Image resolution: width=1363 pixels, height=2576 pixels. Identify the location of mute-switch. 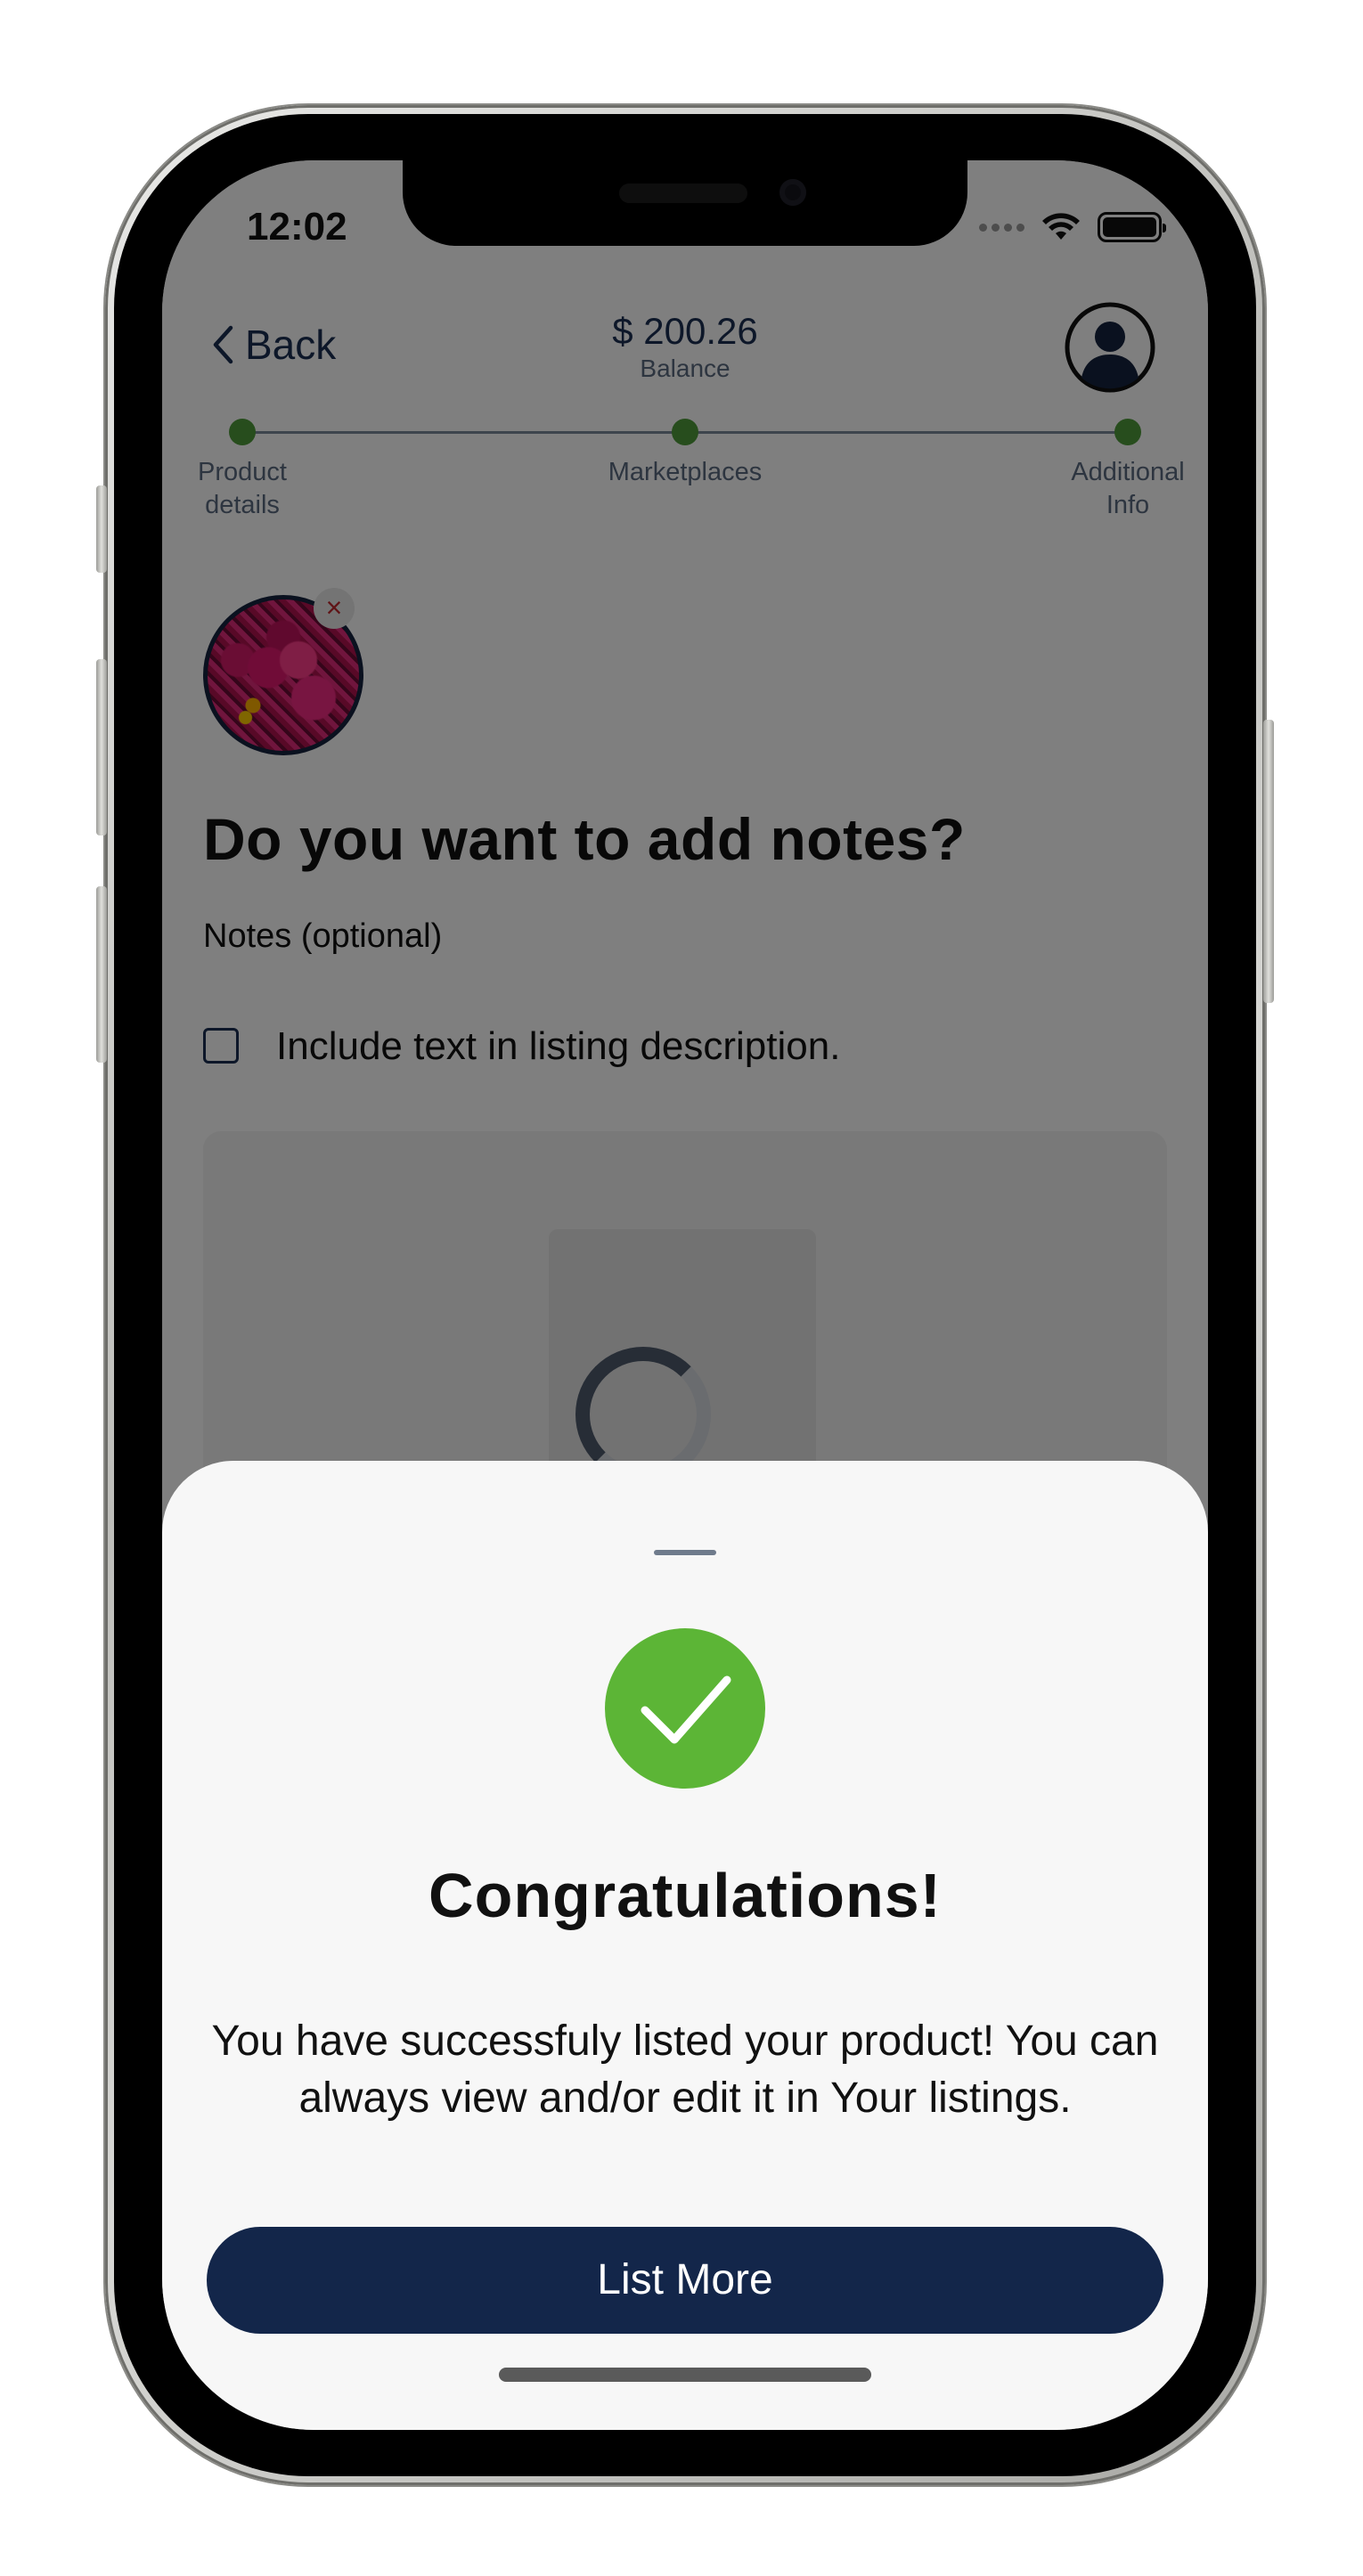
(101, 529).